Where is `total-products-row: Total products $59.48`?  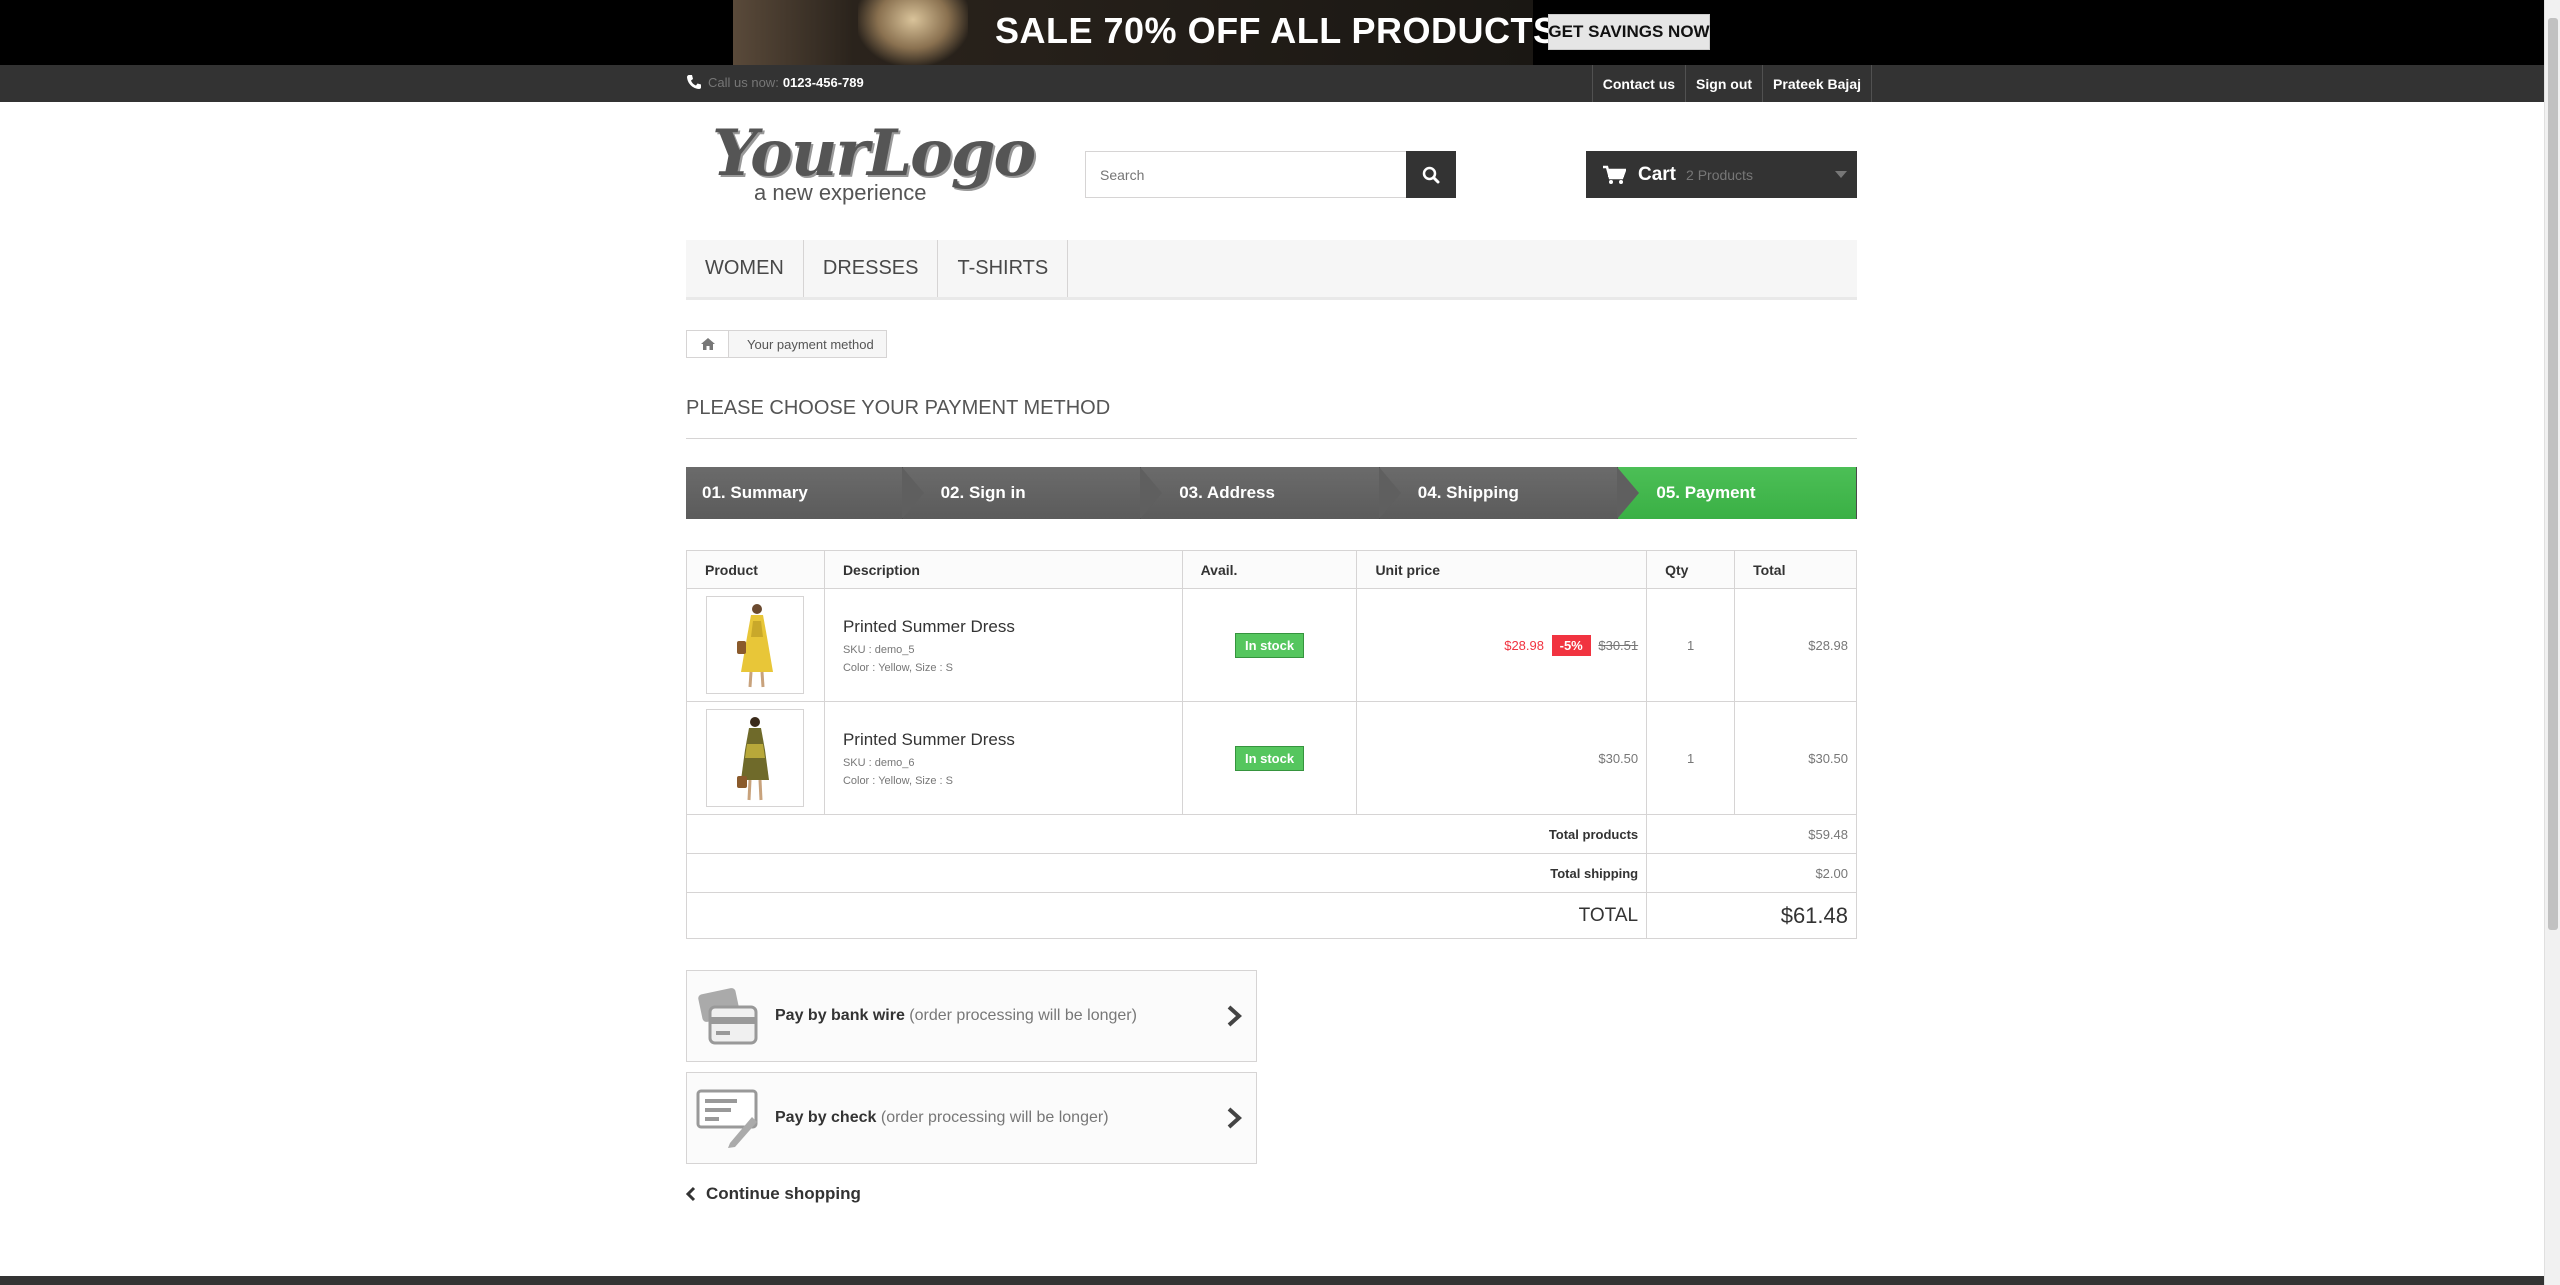
total-products-row: Total products $59.48 is located at coordinates (1271, 834).